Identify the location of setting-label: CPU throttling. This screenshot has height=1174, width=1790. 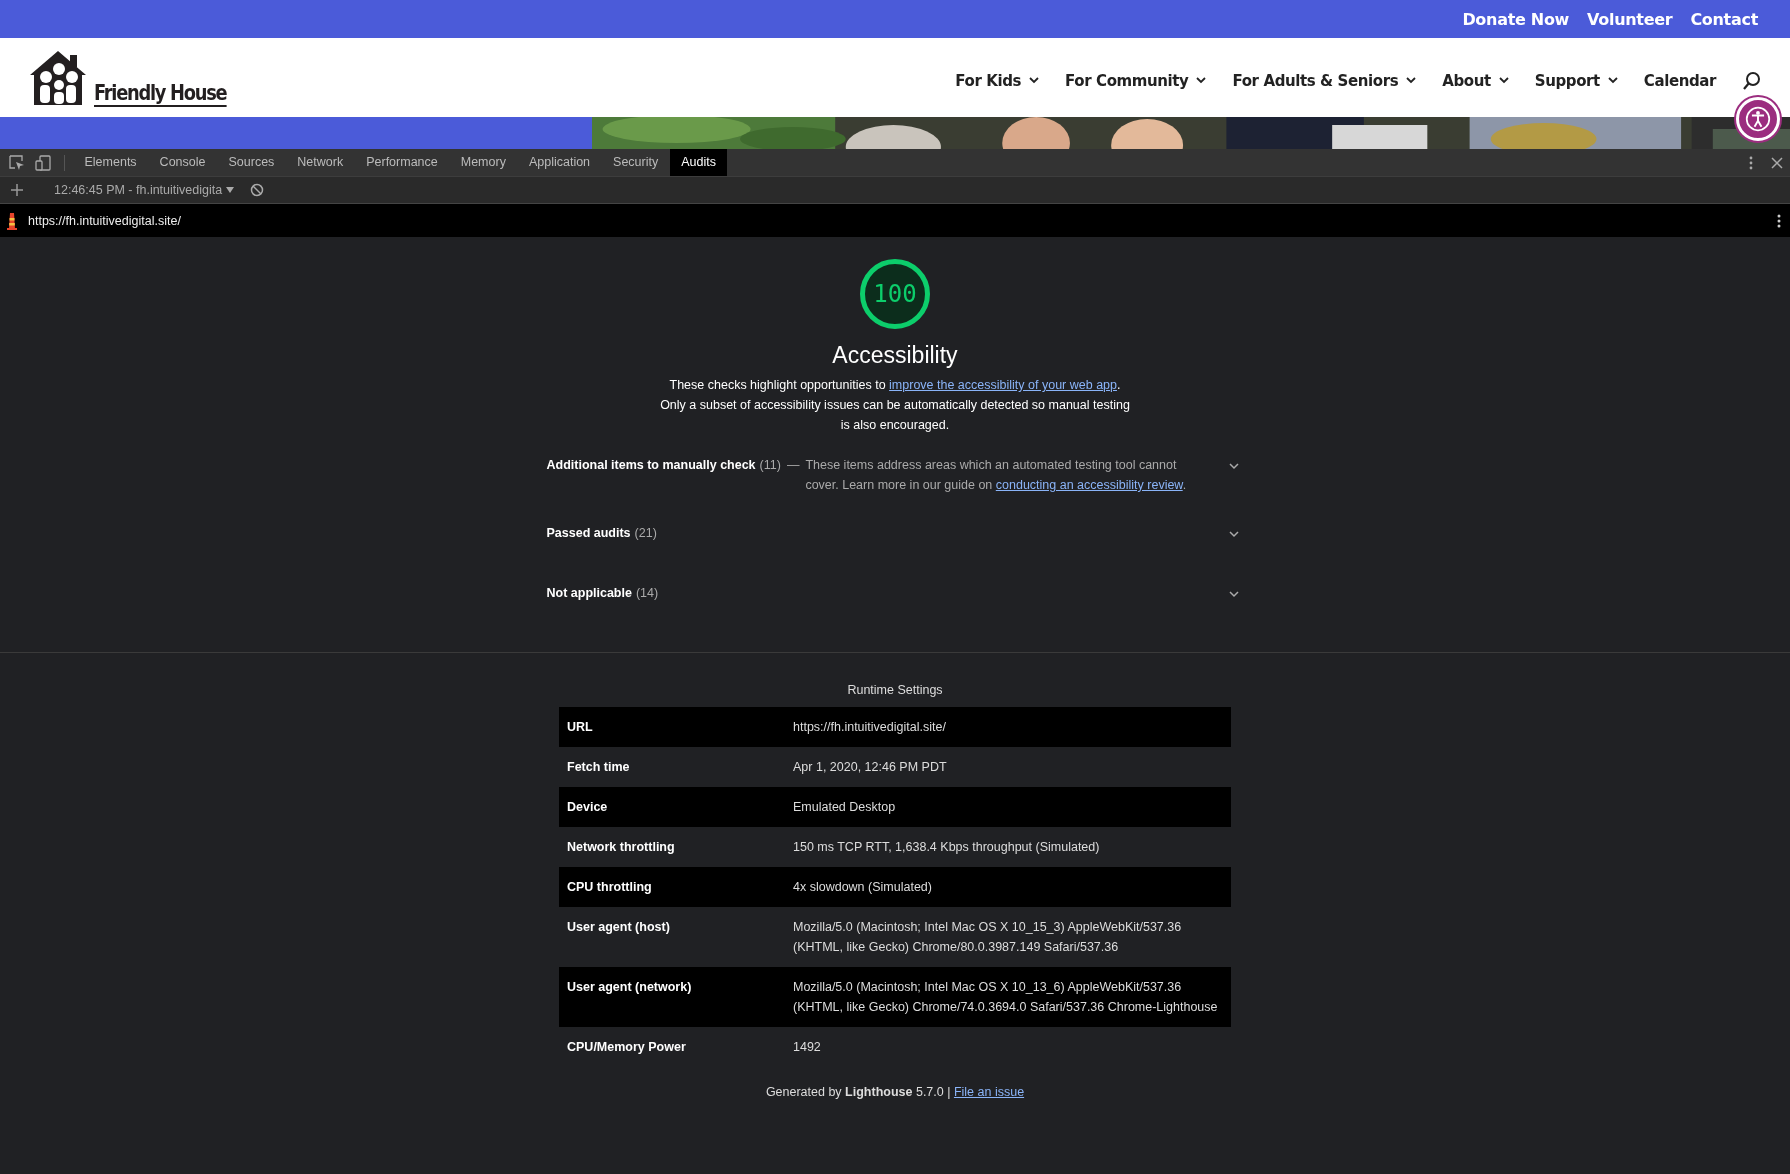
(610, 887).